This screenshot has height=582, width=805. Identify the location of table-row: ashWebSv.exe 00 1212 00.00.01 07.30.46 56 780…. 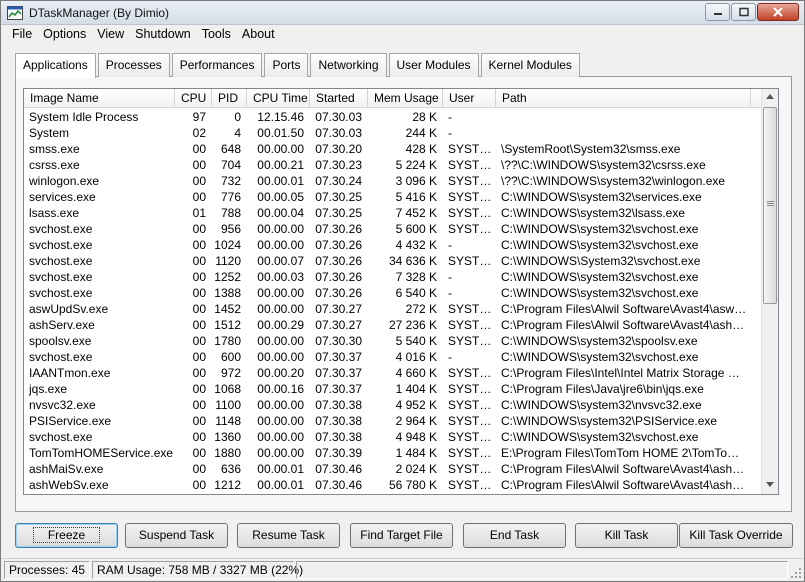
(393, 485).